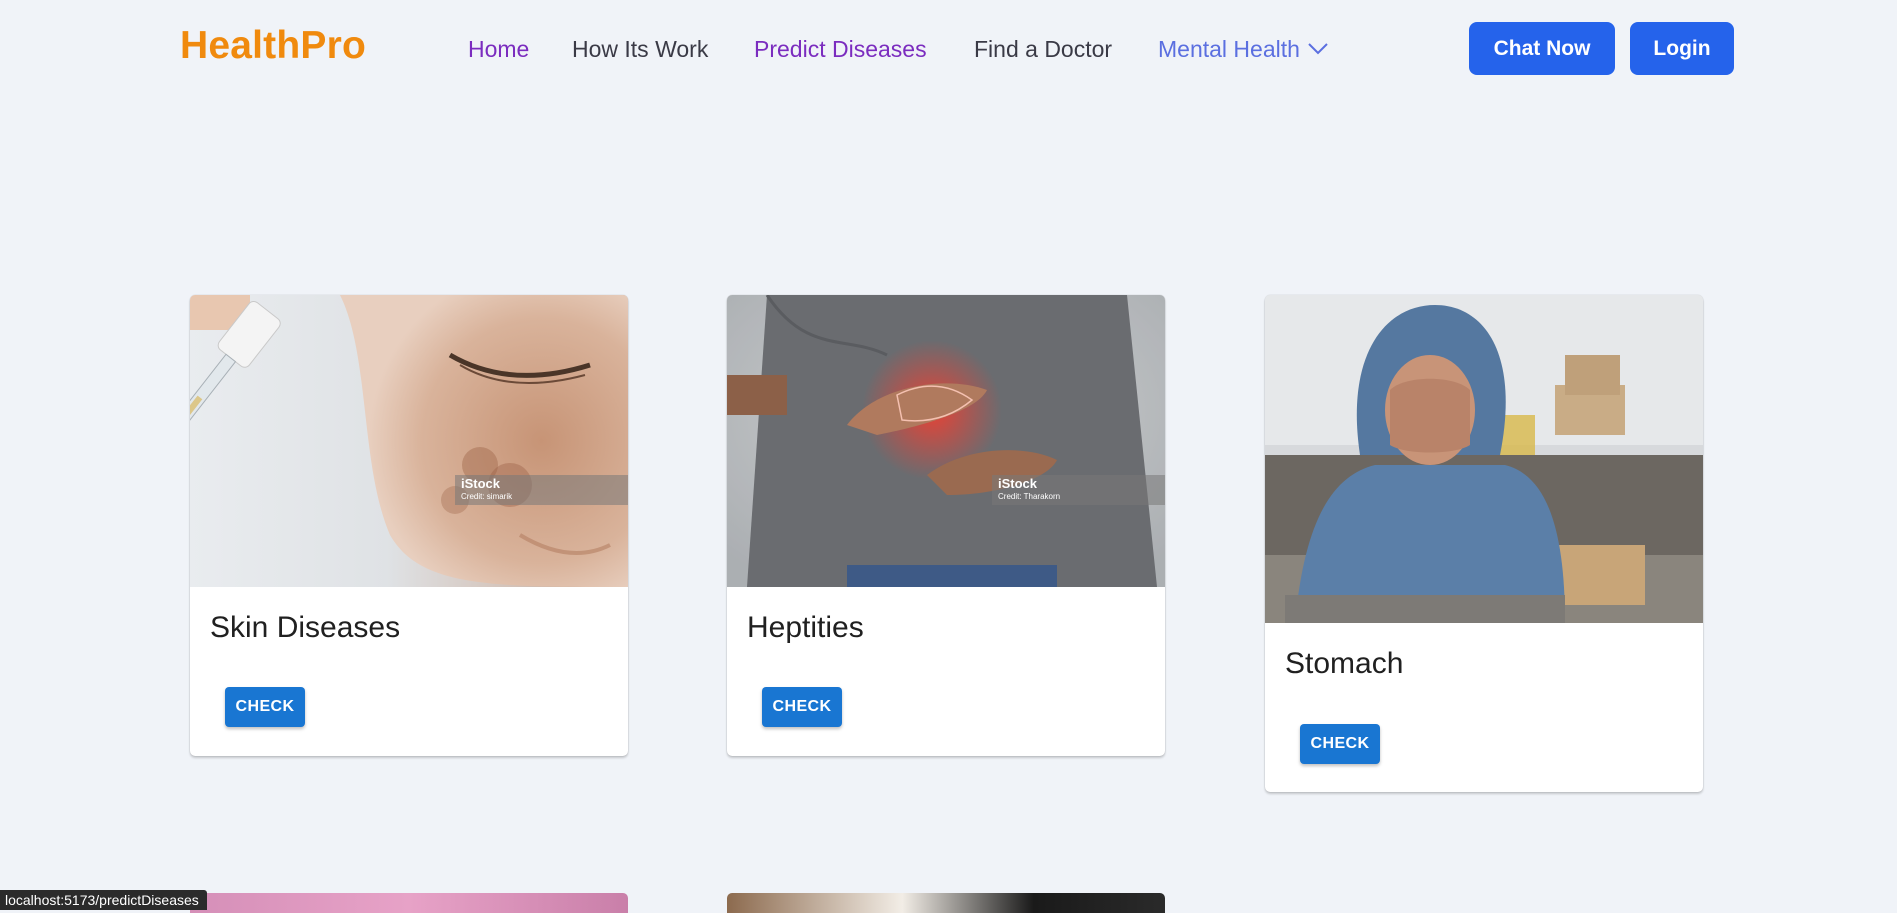 The image size is (1897, 913). What do you see at coordinates (498, 49) in the screenshot?
I see `nav-home: Home` at bounding box center [498, 49].